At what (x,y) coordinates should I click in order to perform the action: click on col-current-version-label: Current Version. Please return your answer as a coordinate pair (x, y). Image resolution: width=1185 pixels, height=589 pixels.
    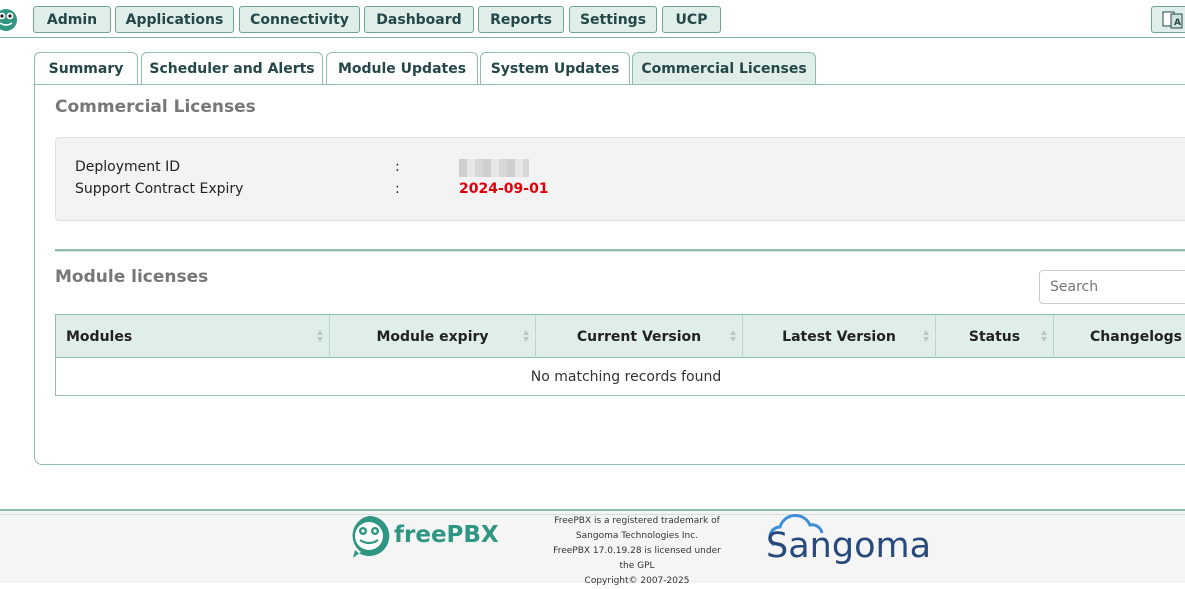
    Looking at the image, I should click on (639, 336).